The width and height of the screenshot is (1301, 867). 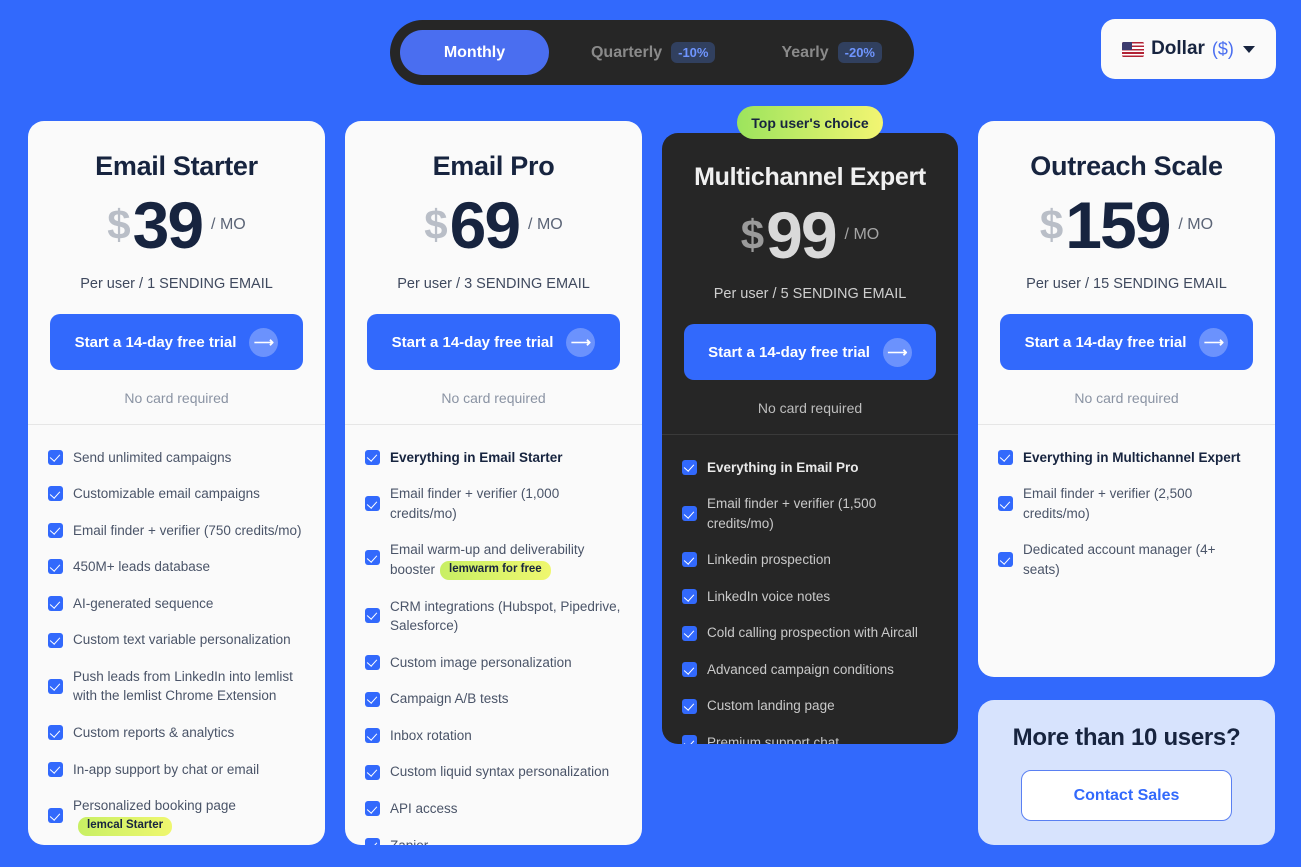 I want to click on feature-item: LinkedIn voice notes, so click(x=810, y=596).